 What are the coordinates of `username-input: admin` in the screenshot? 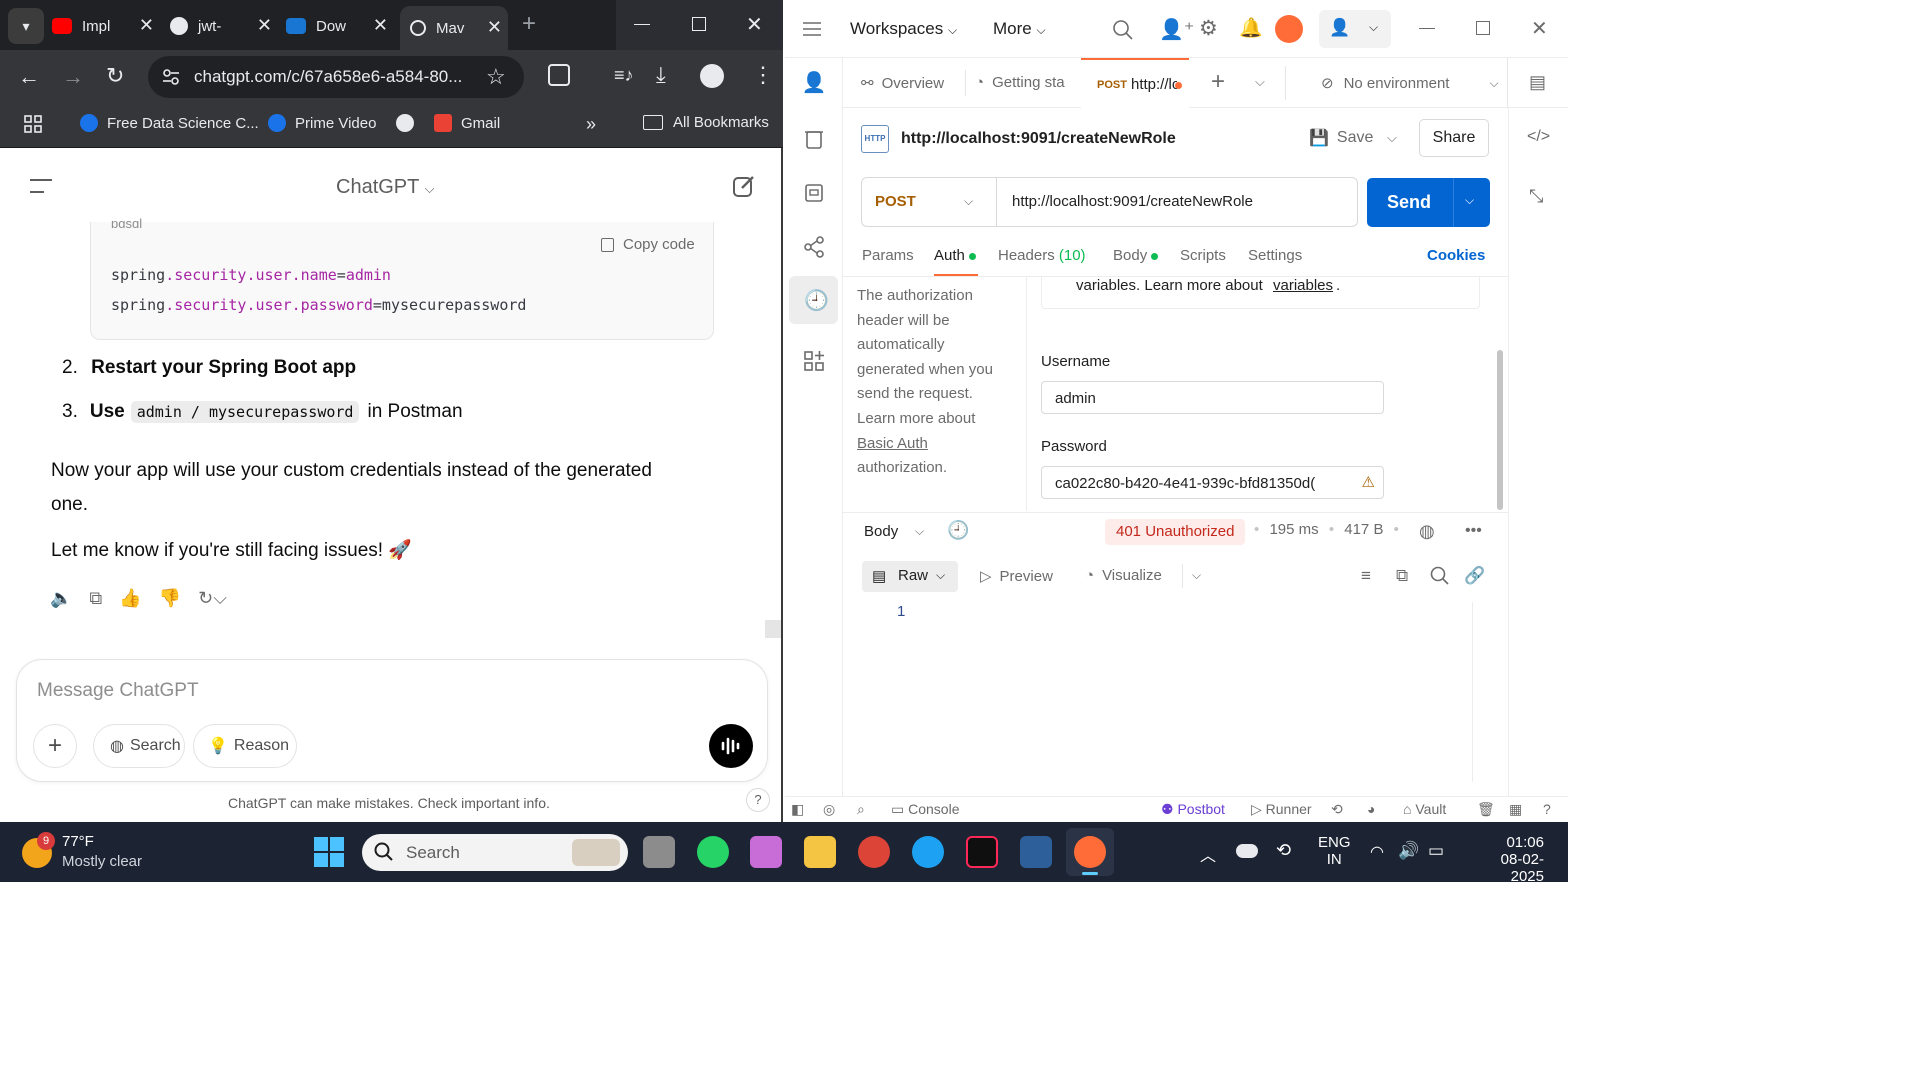 It's located at (1212, 397).